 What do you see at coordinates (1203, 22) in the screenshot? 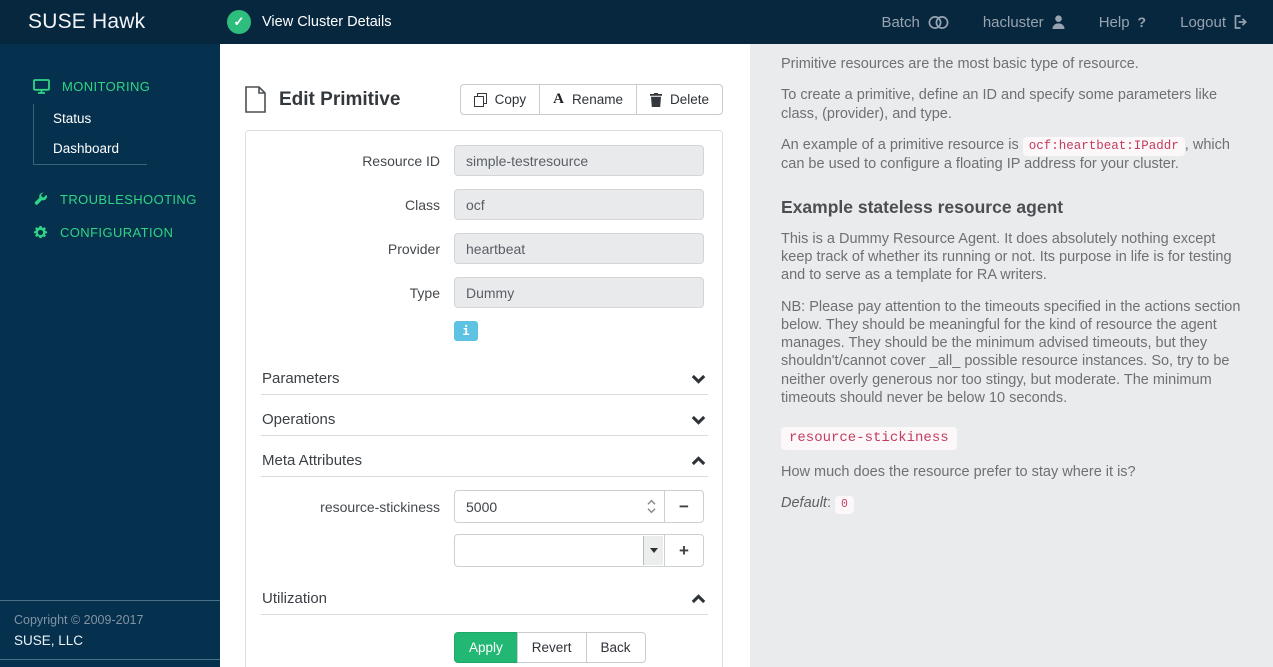
I see `logout-label: Logout` at bounding box center [1203, 22].